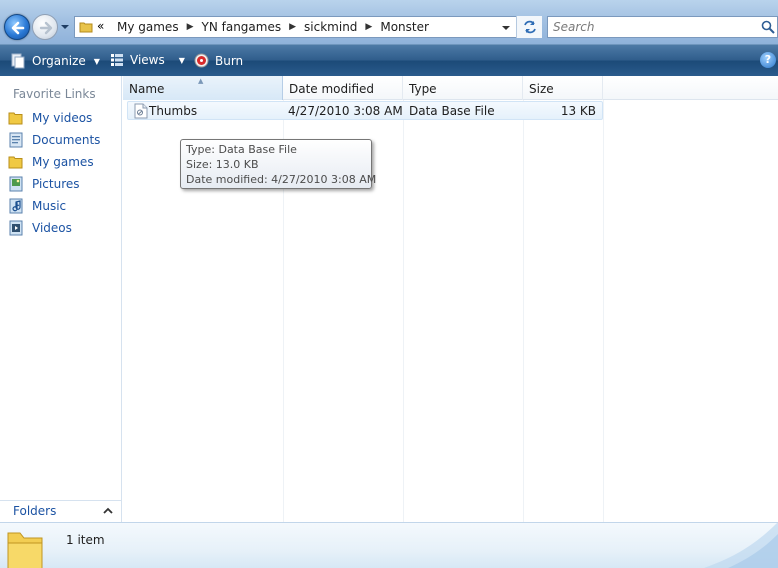  Describe the element at coordinates (281, 179) in the screenshot. I see `tooltip-date-modified: Date modified: 4/27/2010 3:08 AM` at that location.